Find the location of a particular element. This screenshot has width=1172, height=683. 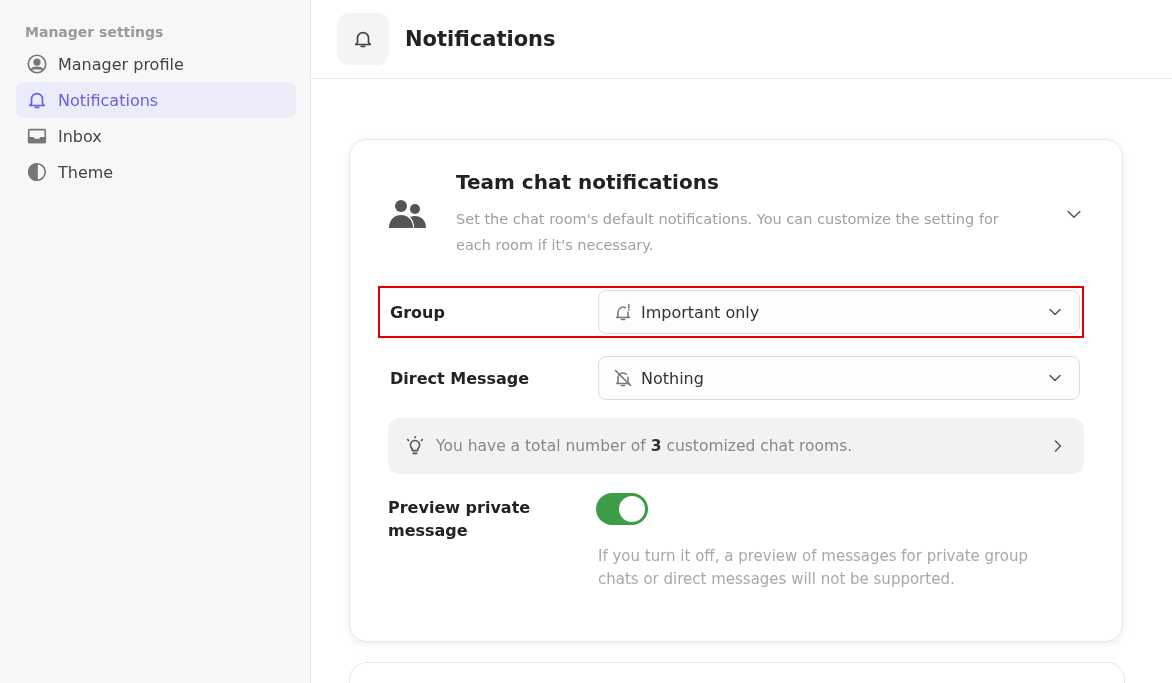

dropdown: Important only is located at coordinates (839, 312).